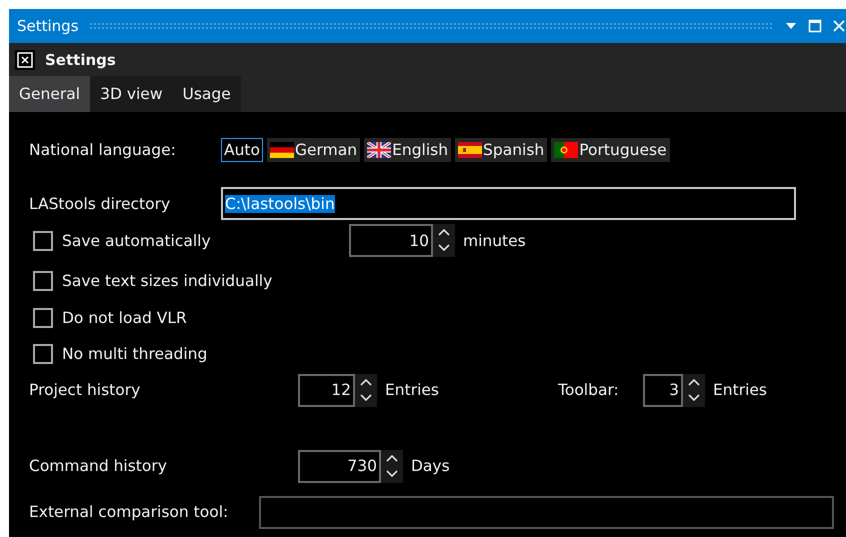 This screenshot has height=537, width=846. I want to click on field-label: Project history, so click(85, 390).